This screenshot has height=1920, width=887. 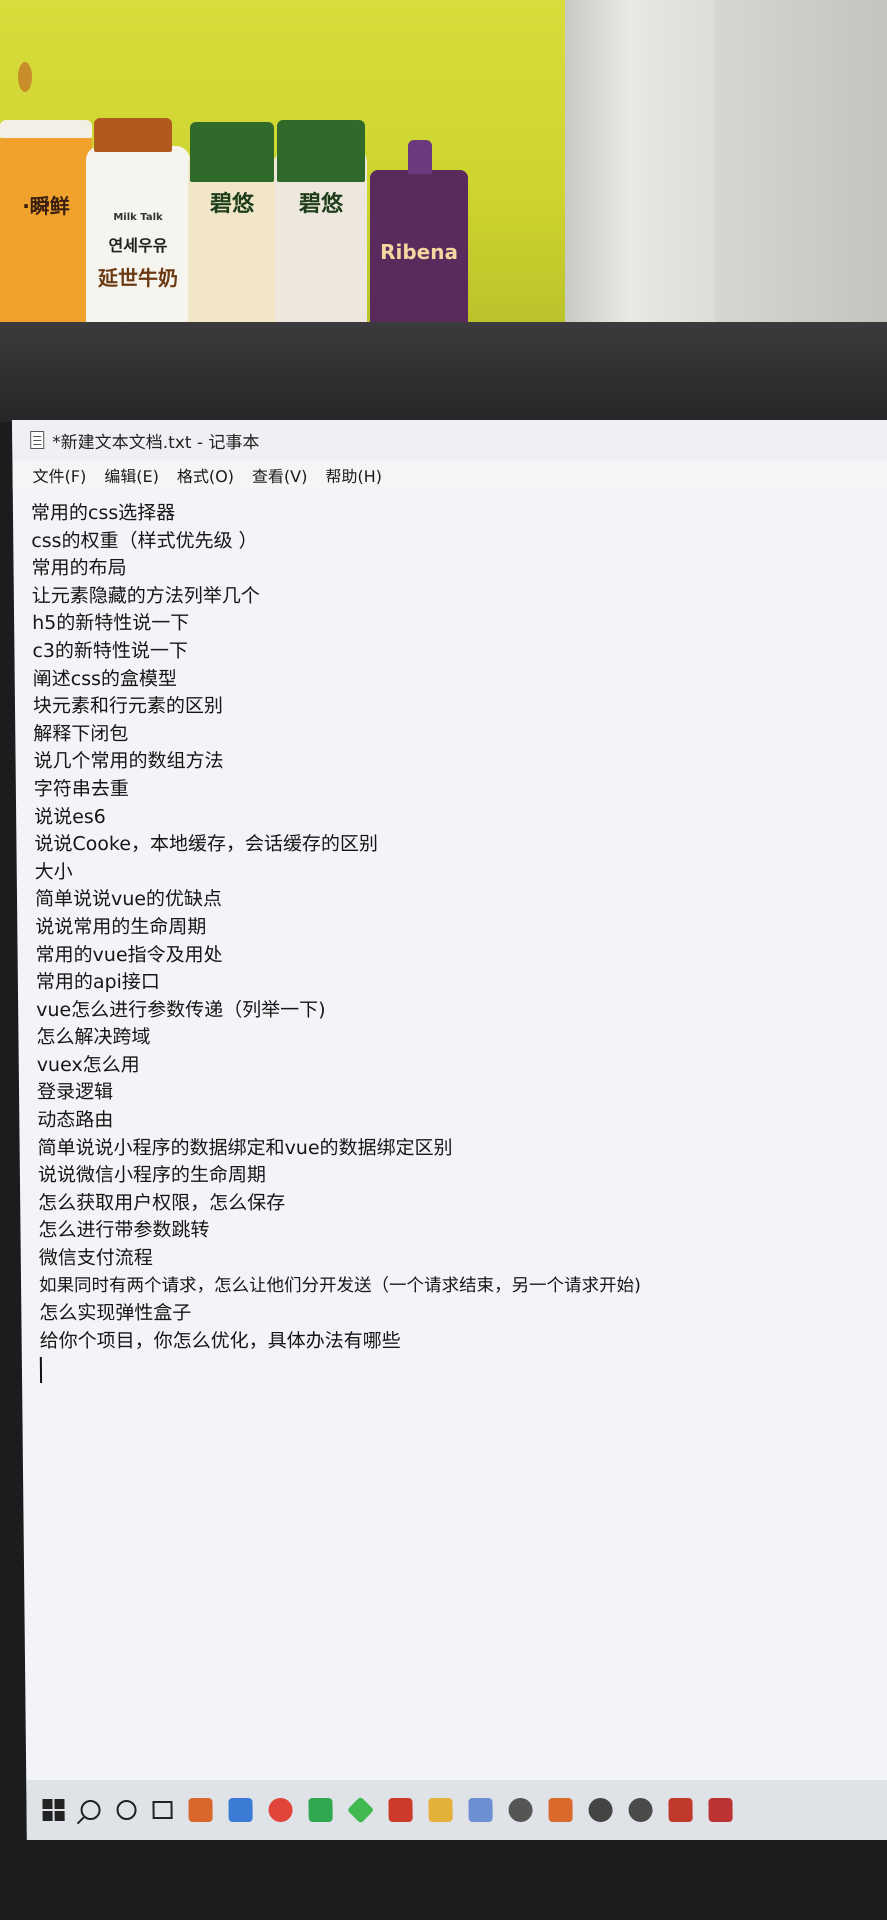 What do you see at coordinates (480, 1810) in the screenshot?
I see `app-icon-photos` at bounding box center [480, 1810].